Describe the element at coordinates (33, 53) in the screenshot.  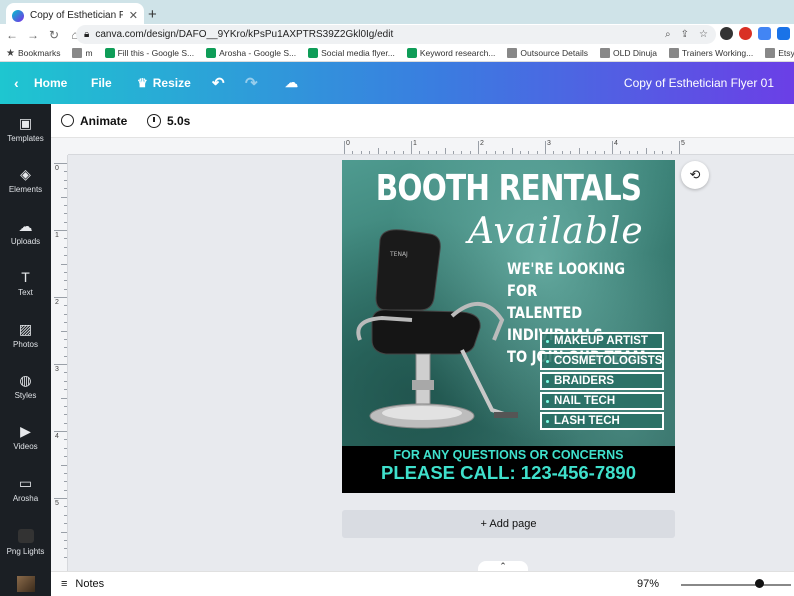
I see `bookmark-item: ★ Bookmarks` at that location.